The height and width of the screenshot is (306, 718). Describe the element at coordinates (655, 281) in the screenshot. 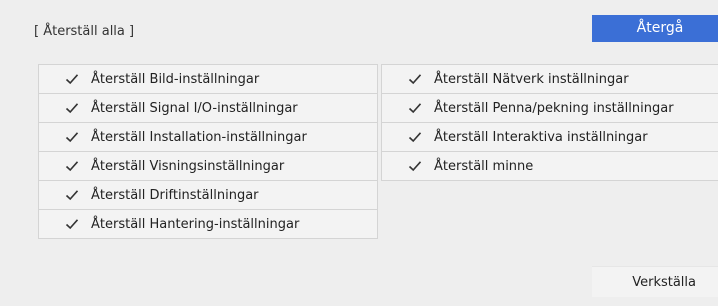

I see `apply-button: Verkställa` at that location.